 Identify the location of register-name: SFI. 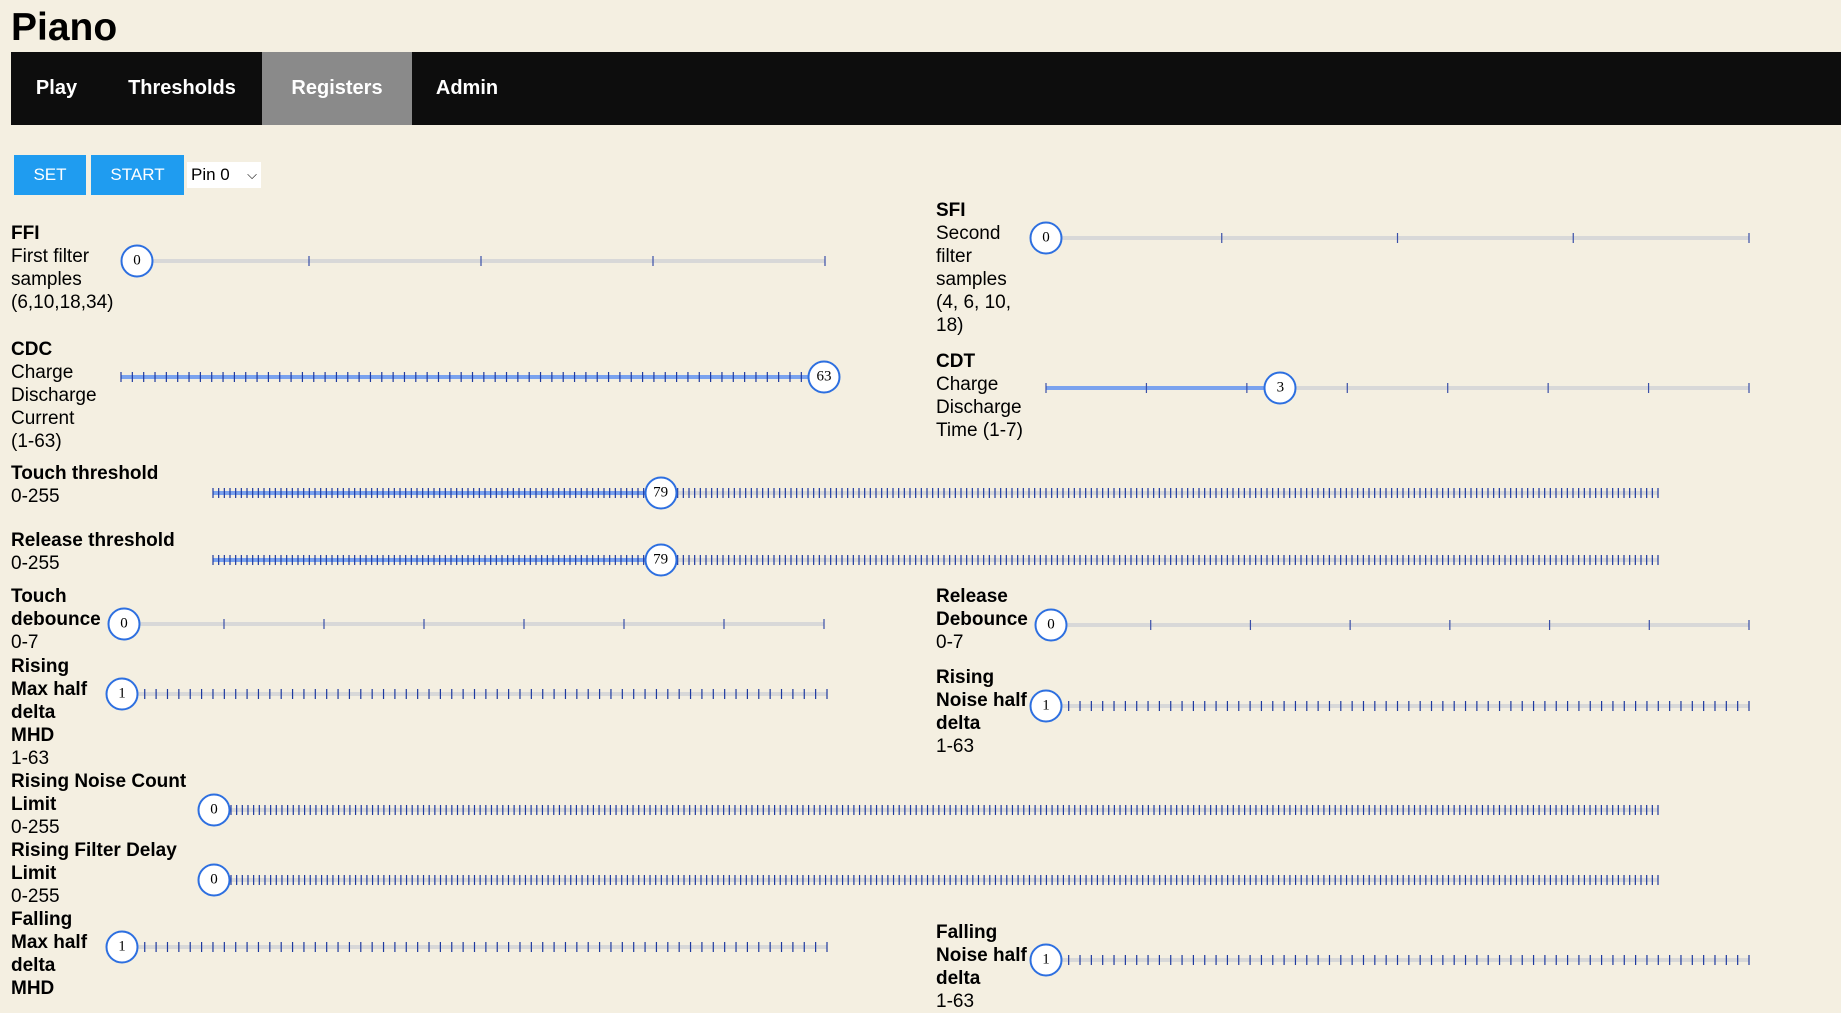
(951, 210).